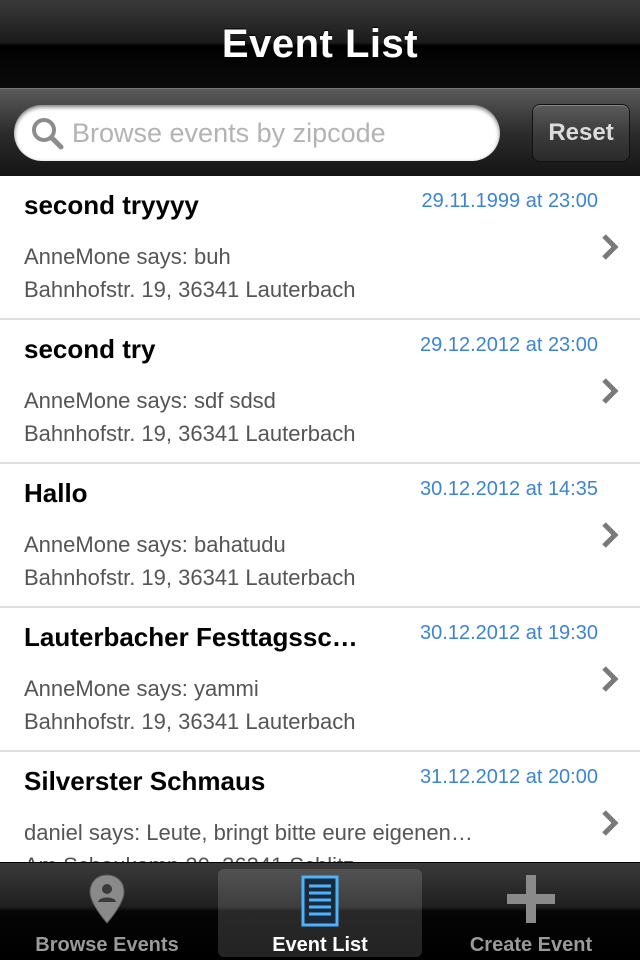 This screenshot has height=960, width=640. I want to click on event-address: Am Schaukamp 20, 36341 Schlitz, so click(274, 857).